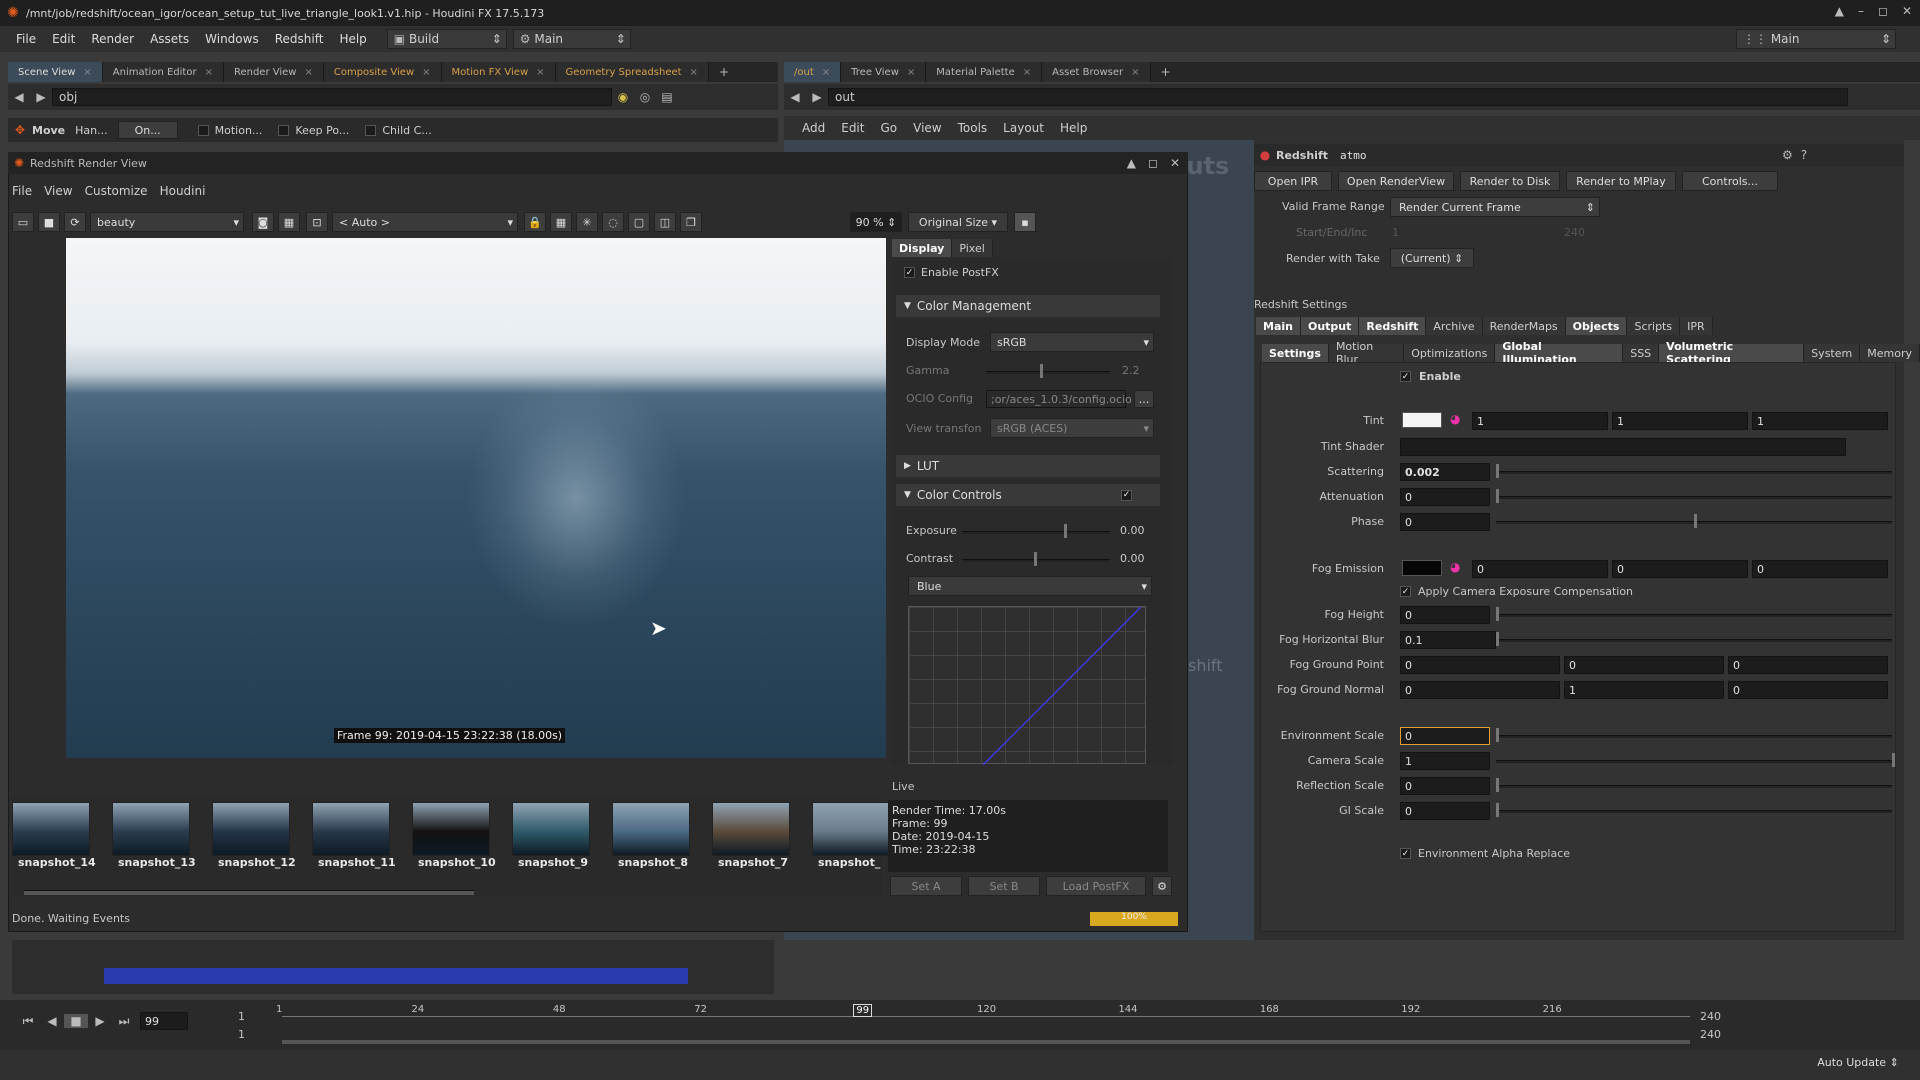 The height and width of the screenshot is (1080, 1920). Describe the element at coordinates (1131, 163) in the screenshot. I see `pin-icon: ▲` at that location.